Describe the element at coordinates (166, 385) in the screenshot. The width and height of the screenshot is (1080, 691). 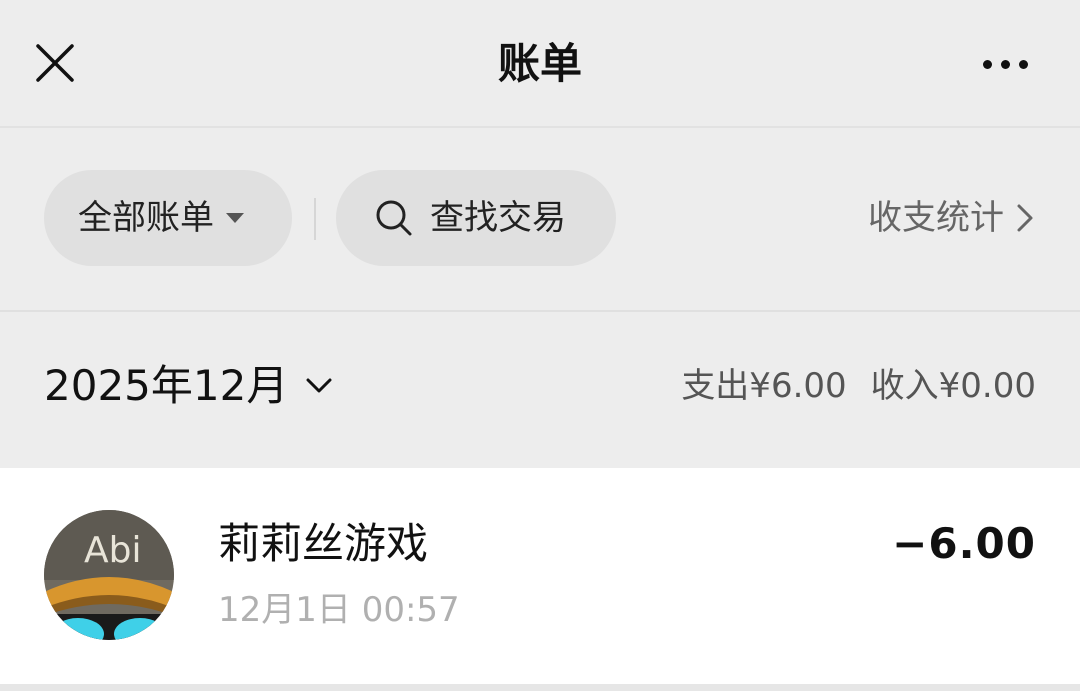
I see `month-label: 2025年12月` at that location.